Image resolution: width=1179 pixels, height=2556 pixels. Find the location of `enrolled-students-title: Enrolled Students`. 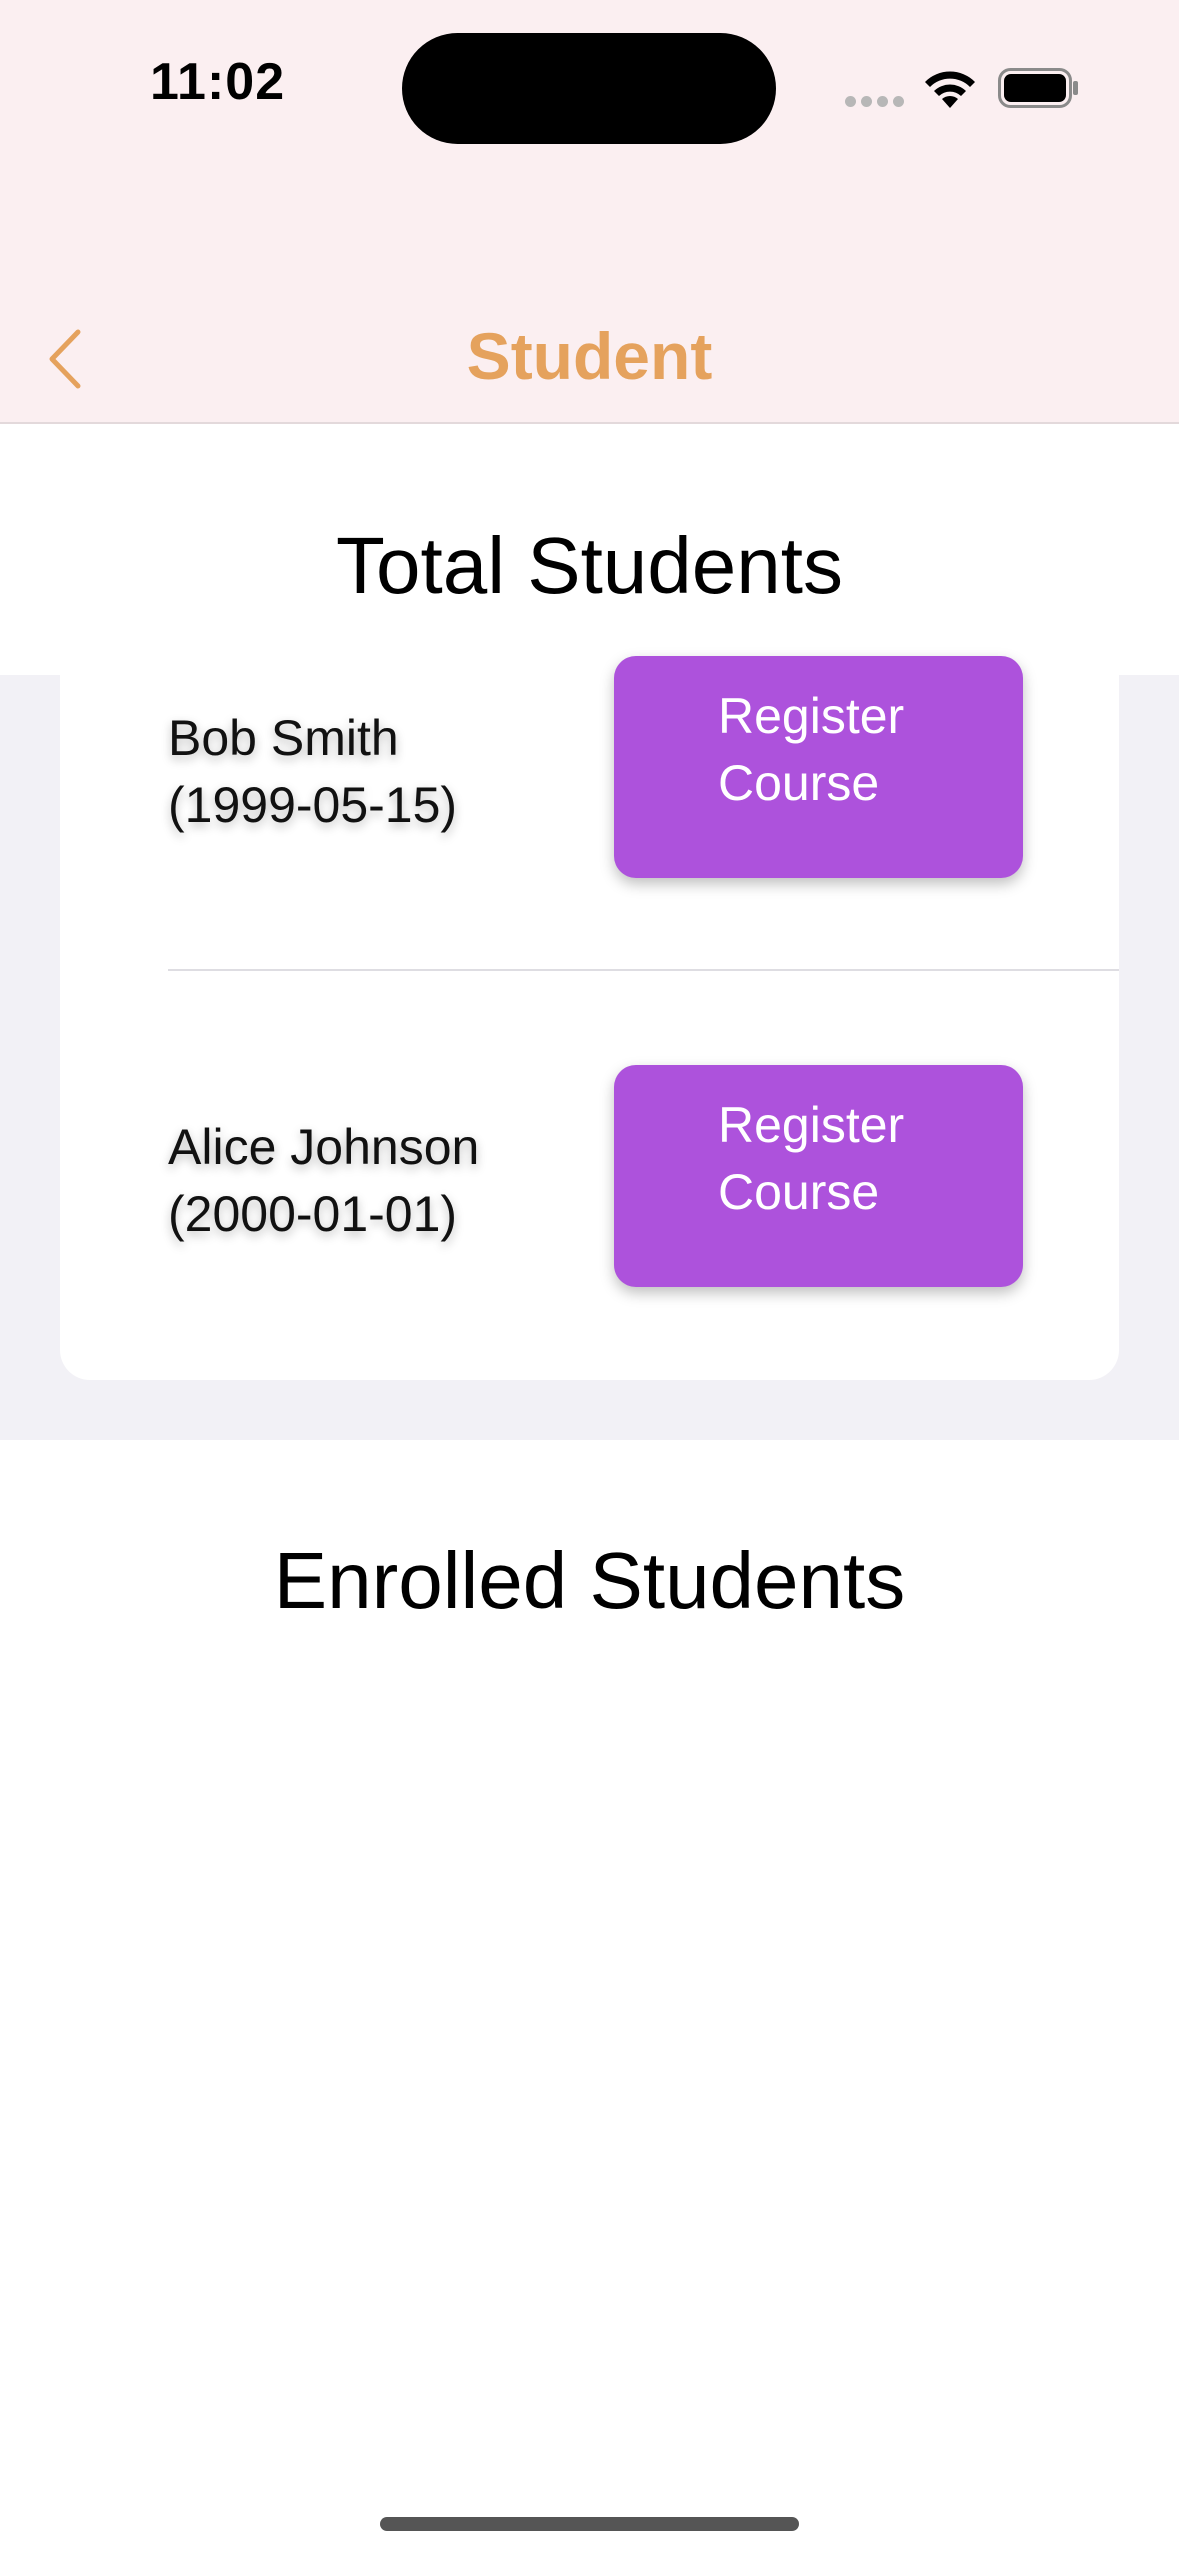

enrolled-students-title: Enrolled Students is located at coordinates (589, 1580).